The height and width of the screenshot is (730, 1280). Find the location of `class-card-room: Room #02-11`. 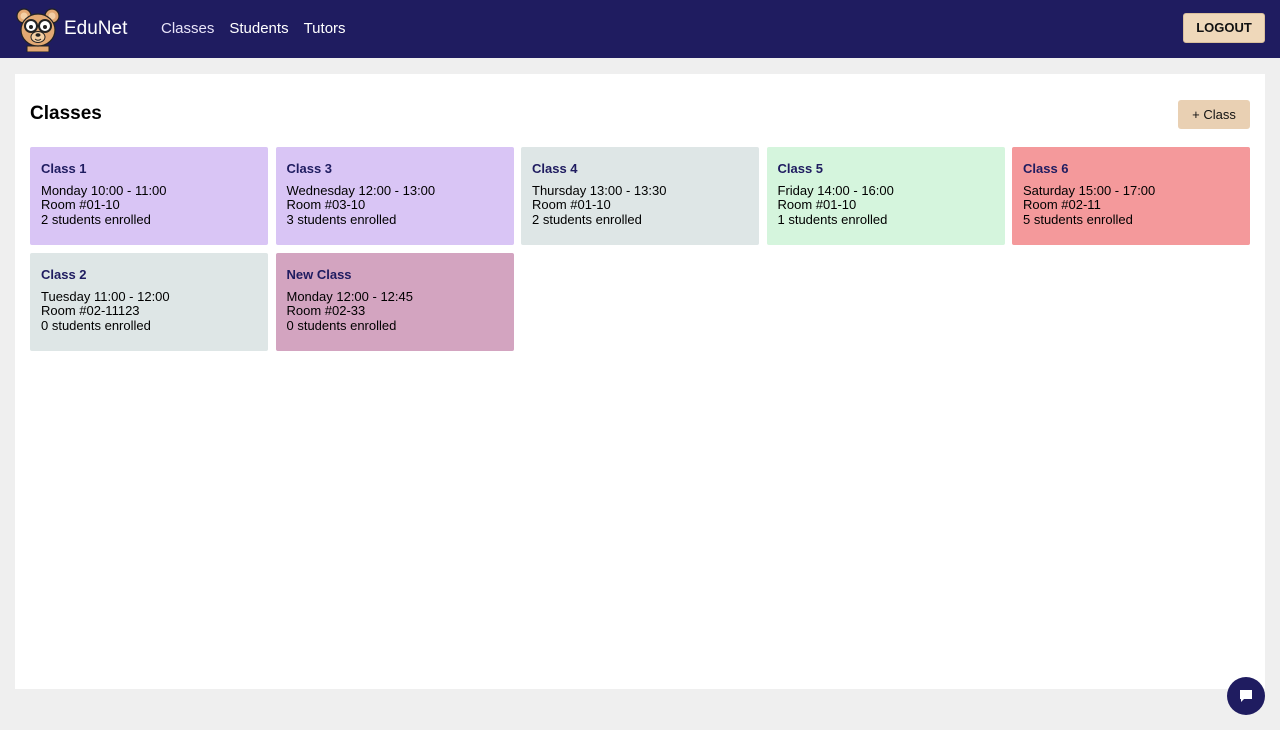

class-card-room: Room #02-11 is located at coordinates (1062, 205).